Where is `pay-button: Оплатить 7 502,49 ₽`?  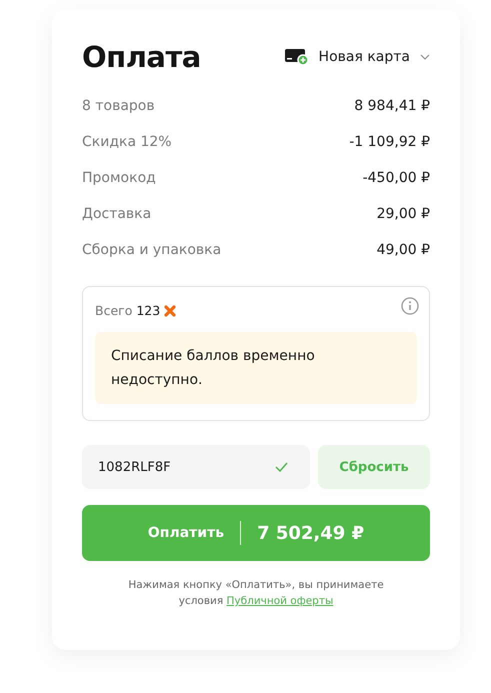 pay-button: Оплатить 7 502,49 ₽ is located at coordinates (256, 533).